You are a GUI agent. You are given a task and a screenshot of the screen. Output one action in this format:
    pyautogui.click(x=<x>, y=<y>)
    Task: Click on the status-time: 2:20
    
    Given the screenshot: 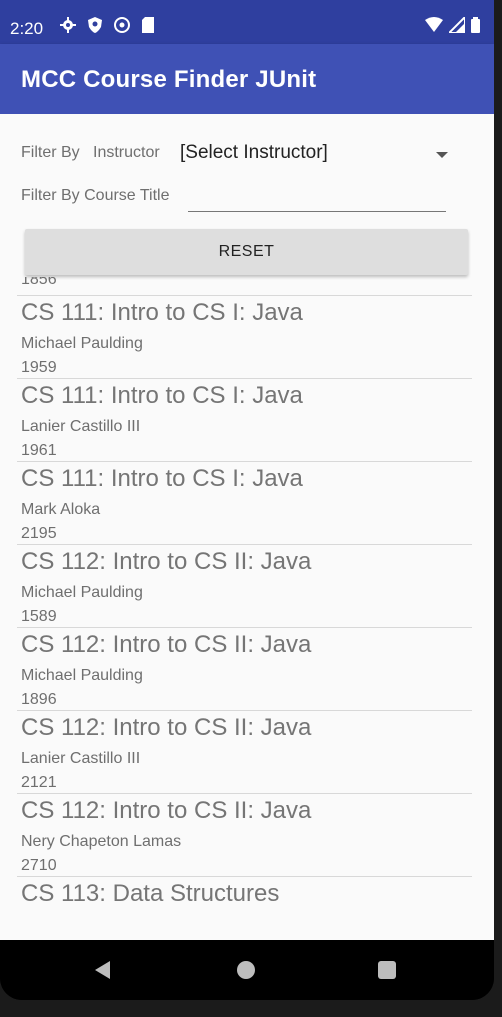 What is the action you would take?
    pyautogui.click(x=27, y=28)
    